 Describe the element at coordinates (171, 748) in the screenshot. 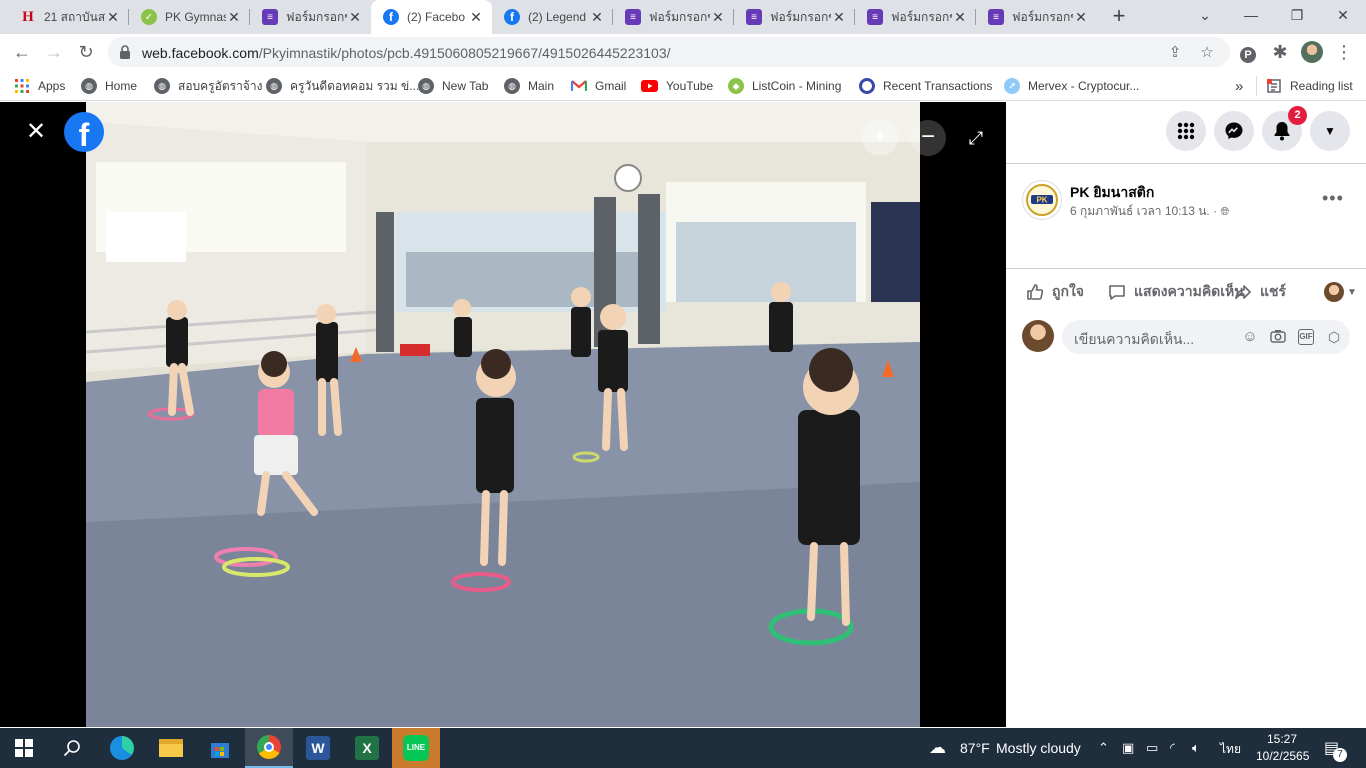

I see `taskbar-file-explorer` at that location.